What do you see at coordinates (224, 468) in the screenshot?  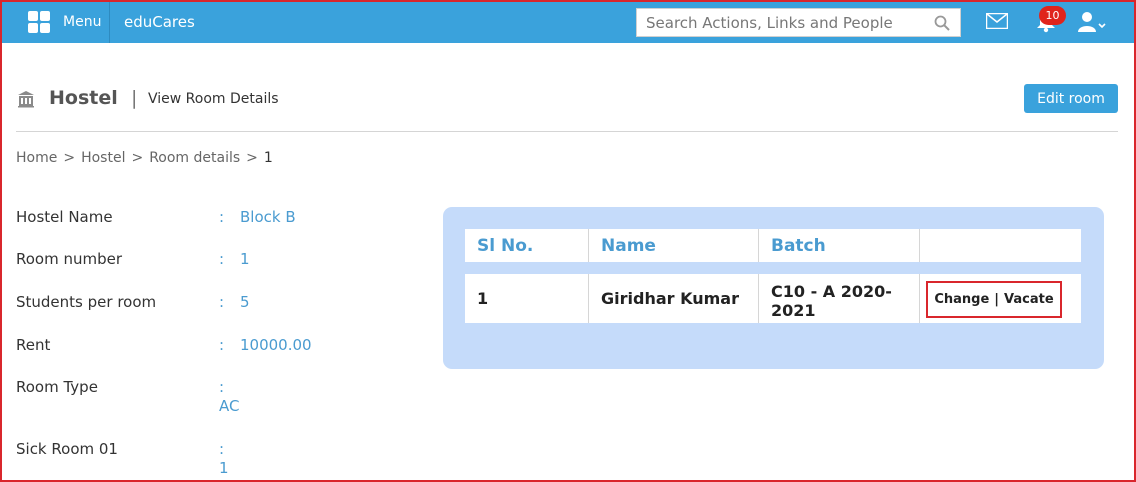 I see `detail-value-sick-room: 1` at bounding box center [224, 468].